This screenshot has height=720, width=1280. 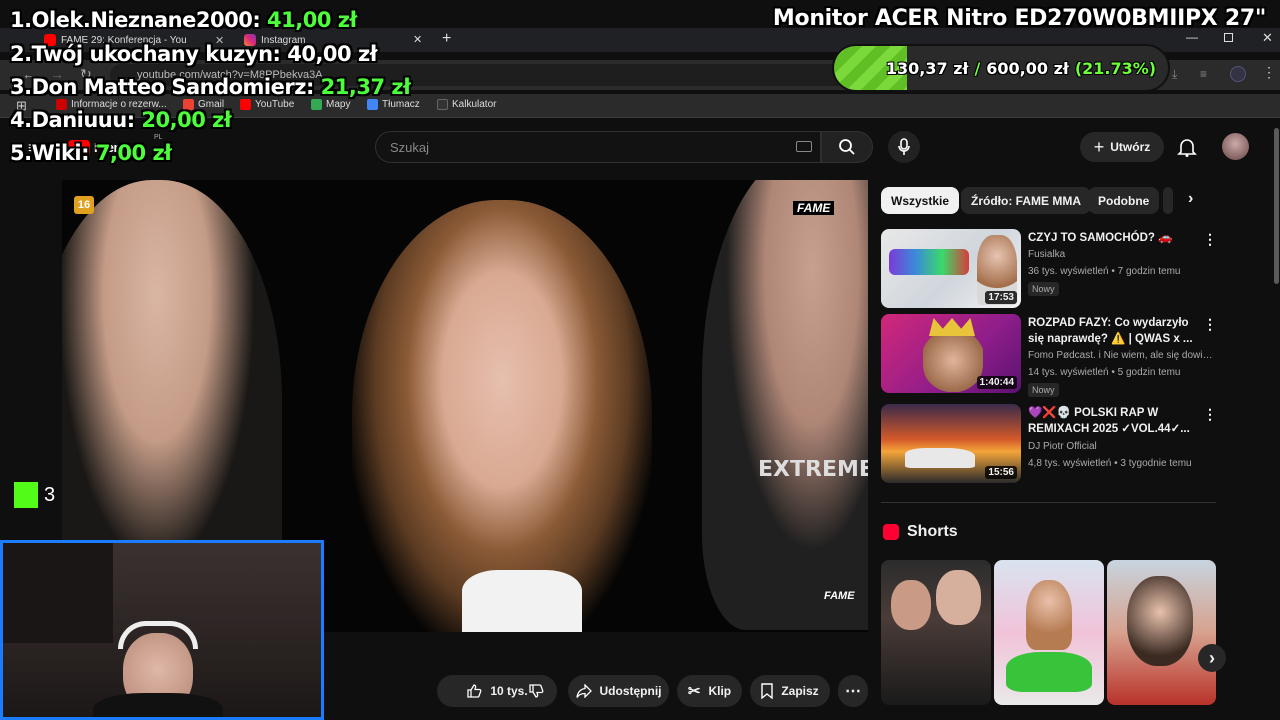 What do you see at coordinates (1124, 200) in the screenshot?
I see `chip-related: Podobne` at bounding box center [1124, 200].